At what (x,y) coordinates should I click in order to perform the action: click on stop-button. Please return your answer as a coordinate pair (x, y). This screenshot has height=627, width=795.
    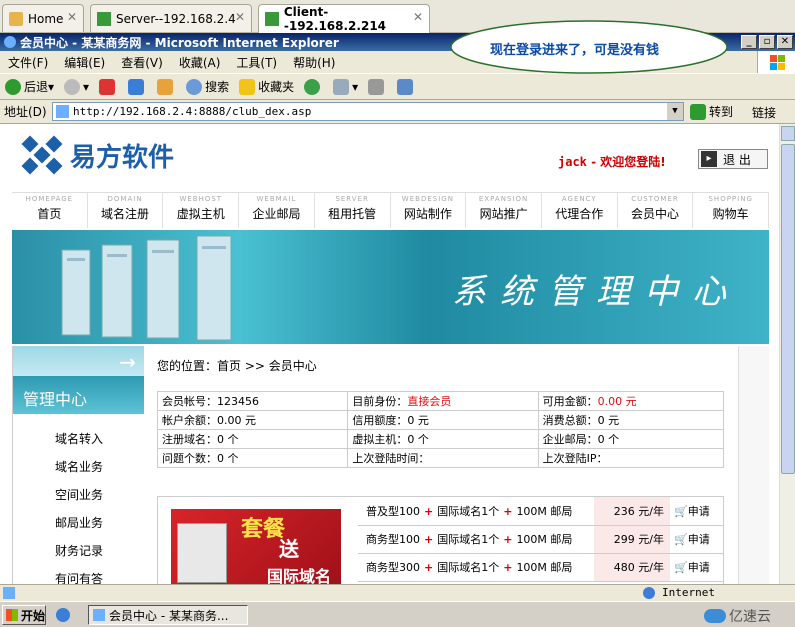
    Looking at the image, I should click on (108, 86).